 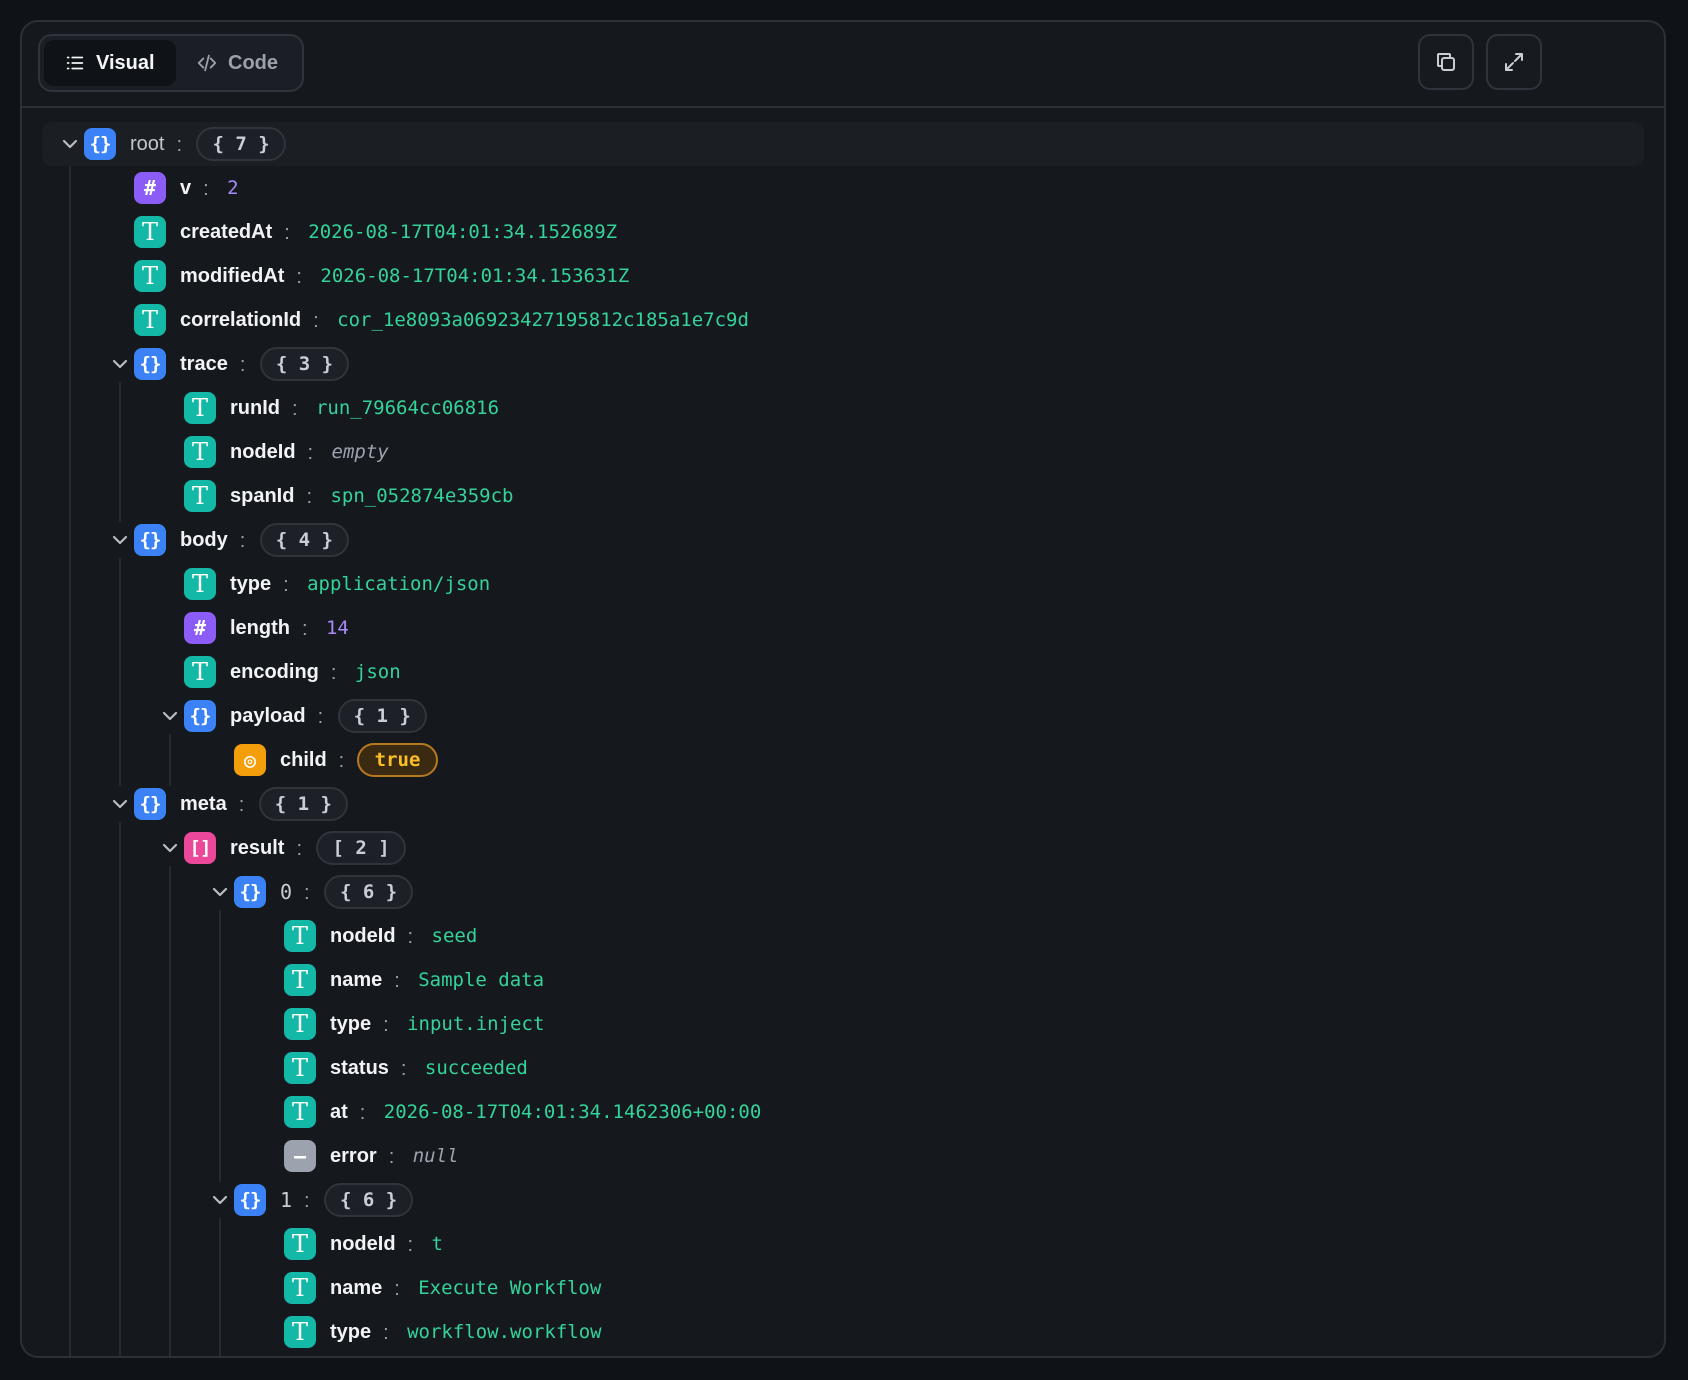 I want to click on tree-key: encoding, so click(x=274, y=671).